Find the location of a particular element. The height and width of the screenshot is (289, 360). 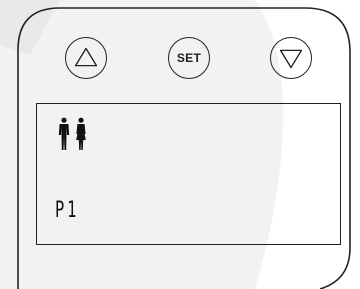

set-button: SET is located at coordinates (189, 58).